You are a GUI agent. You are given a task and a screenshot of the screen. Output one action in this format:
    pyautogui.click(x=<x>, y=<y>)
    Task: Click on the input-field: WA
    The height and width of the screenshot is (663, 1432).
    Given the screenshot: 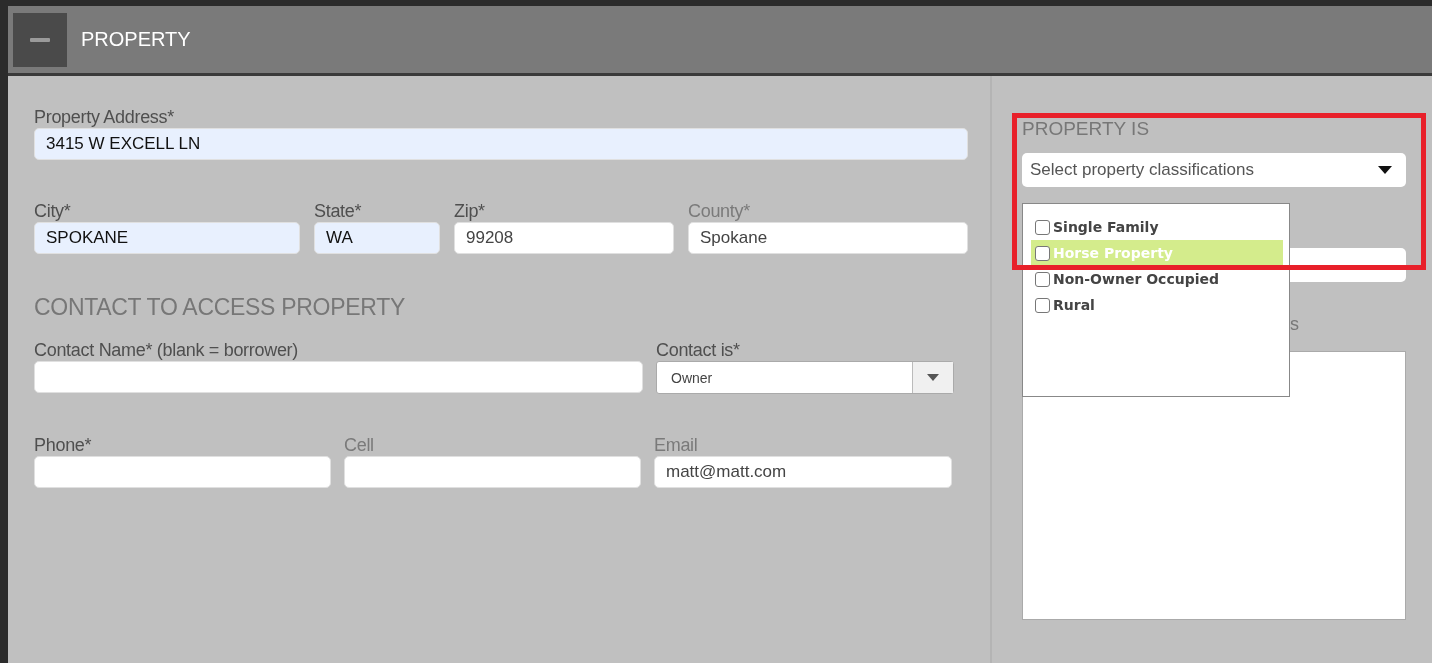 What is the action you would take?
    pyautogui.click(x=377, y=238)
    